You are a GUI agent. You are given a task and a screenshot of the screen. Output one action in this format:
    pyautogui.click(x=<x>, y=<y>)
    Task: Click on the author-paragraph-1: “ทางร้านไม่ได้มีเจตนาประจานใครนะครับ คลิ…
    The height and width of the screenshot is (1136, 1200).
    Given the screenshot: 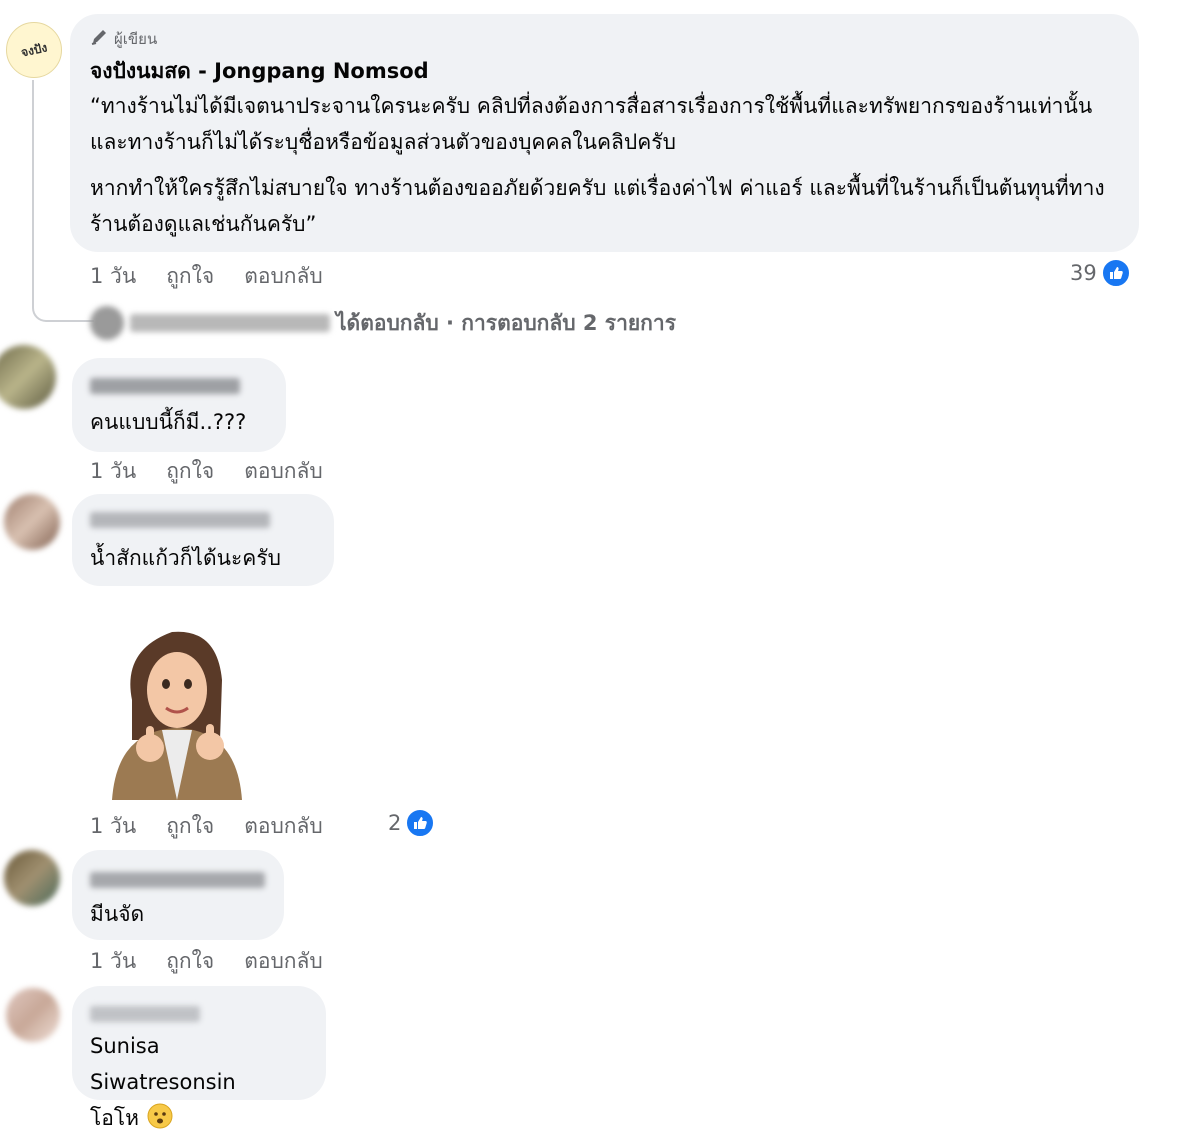 What is the action you would take?
    pyautogui.click(x=591, y=124)
    